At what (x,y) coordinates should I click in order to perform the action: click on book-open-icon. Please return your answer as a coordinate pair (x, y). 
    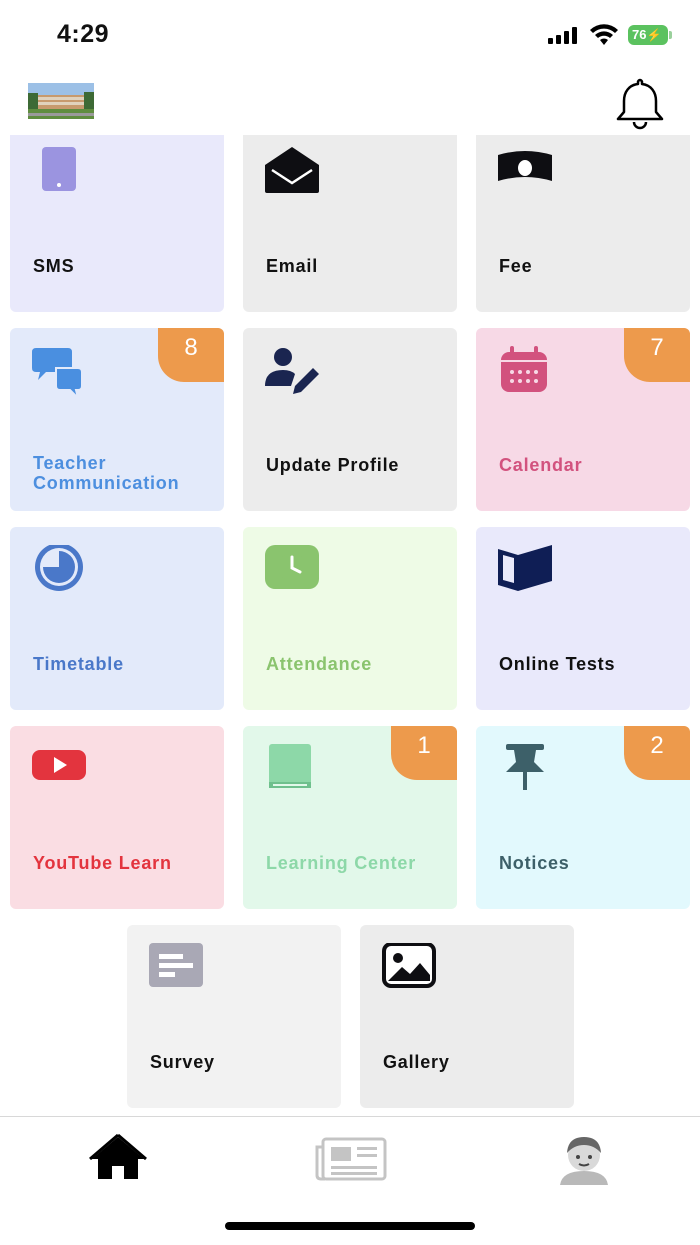
    Looking at the image, I should click on (525, 568).